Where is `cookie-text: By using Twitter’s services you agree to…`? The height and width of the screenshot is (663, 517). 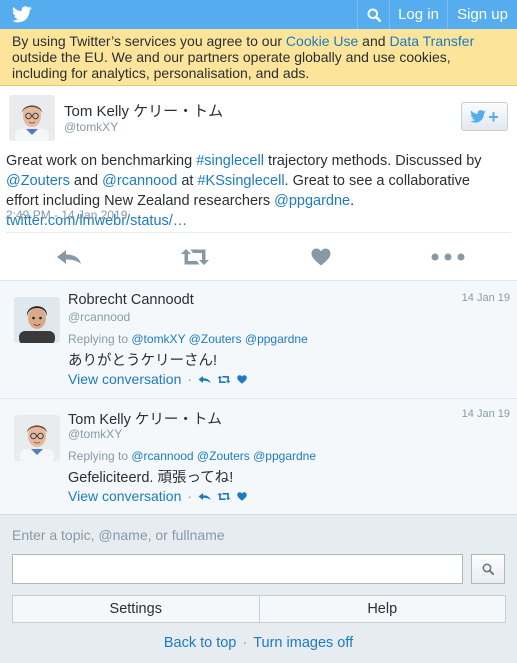 cookie-text: By using Twitter’s services you agree to… is located at coordinates (149, 41).